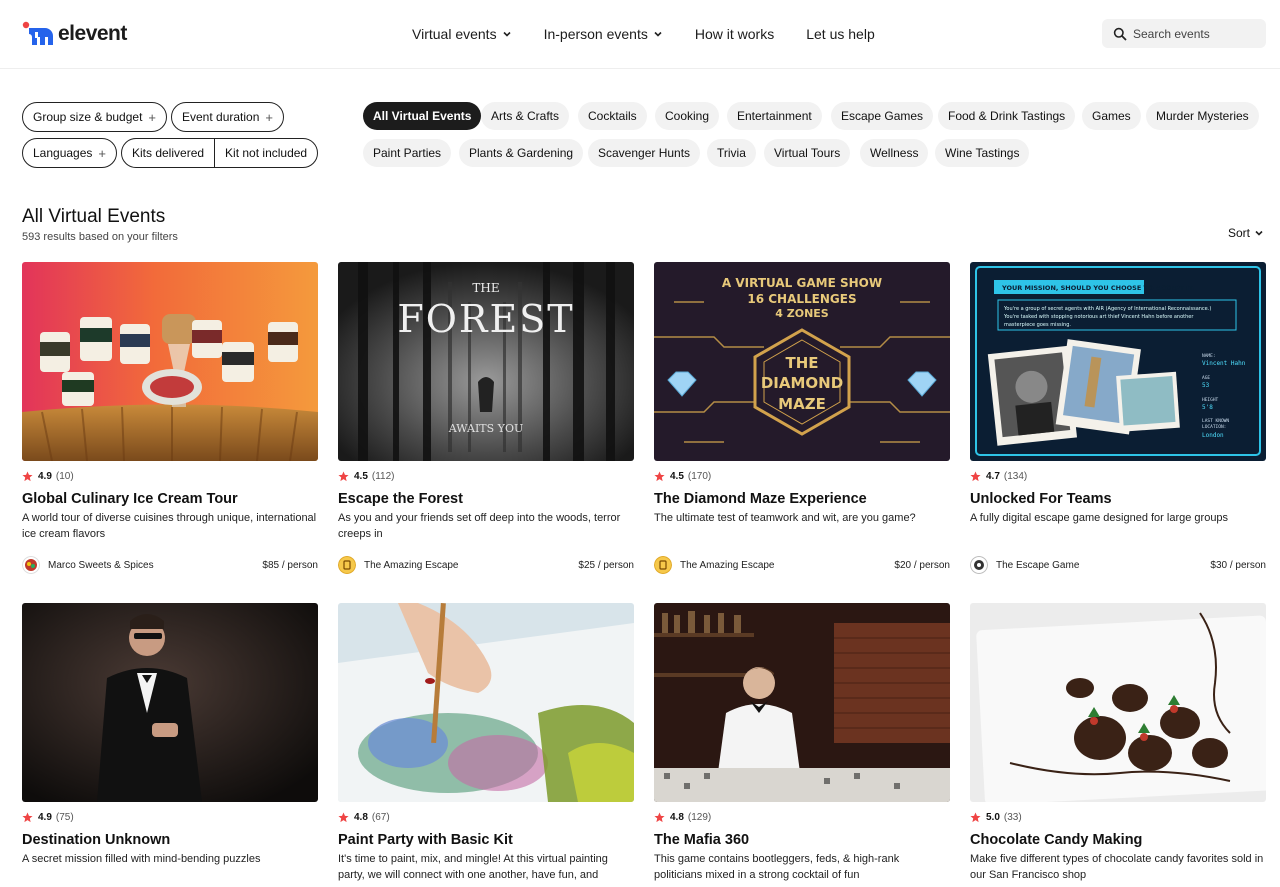 The image size is (1280, 887). Describe the element at coordinates (380, 817) in the screenshot. I see `rating-count: (67)` at that location.